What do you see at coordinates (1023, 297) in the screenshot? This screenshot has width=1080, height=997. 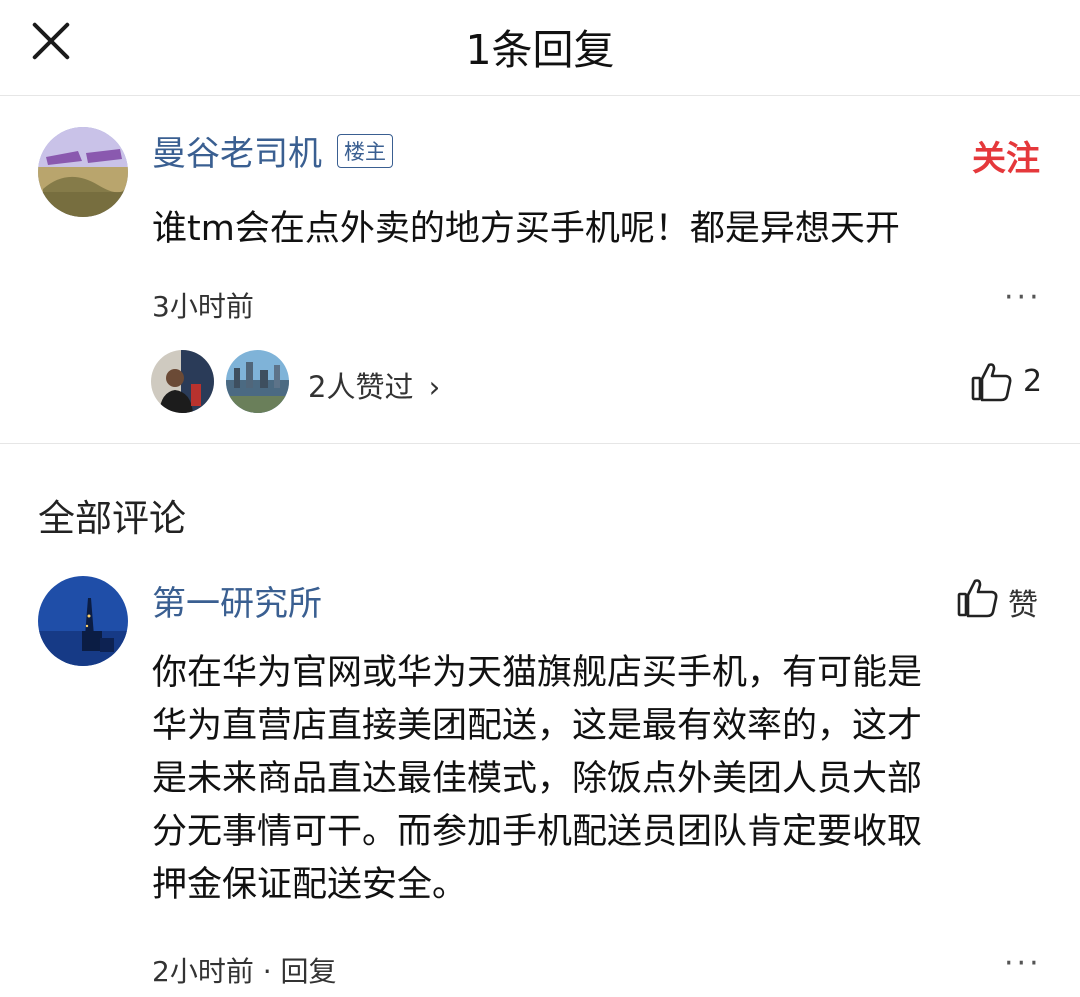 I see `more-options-button: ···` at bounding box center [1023, 297].